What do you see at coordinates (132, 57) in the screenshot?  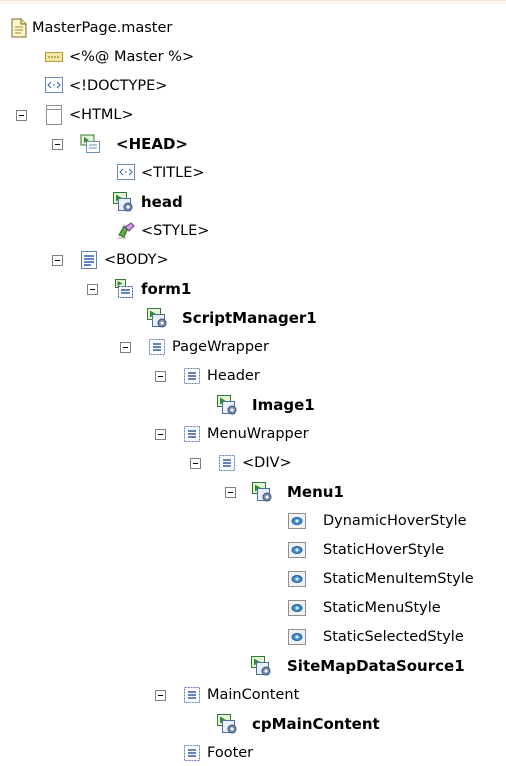 I see `tree-node-label: <%@ Master %>` at bounding box center [132, 57].